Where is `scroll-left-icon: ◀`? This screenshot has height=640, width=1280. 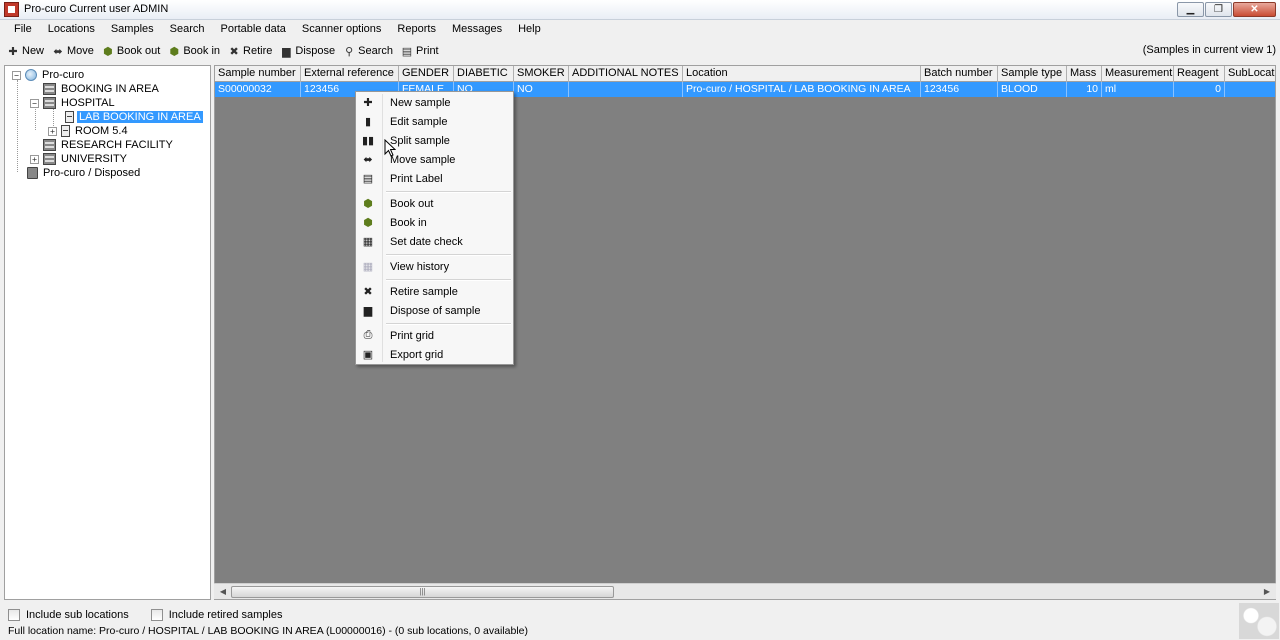 scroll-left-icon: ◀ is located at coordinates (223, 592).